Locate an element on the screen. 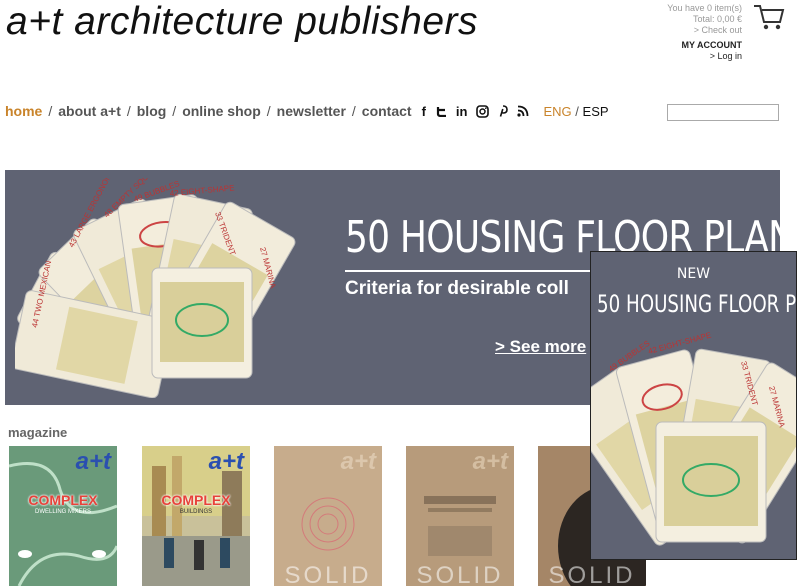 Image resolution: width=800 pixels, height=586 pixels. popup-title: 50 HOUSING FLOOR PLANS is located at coordinates (697, 304).